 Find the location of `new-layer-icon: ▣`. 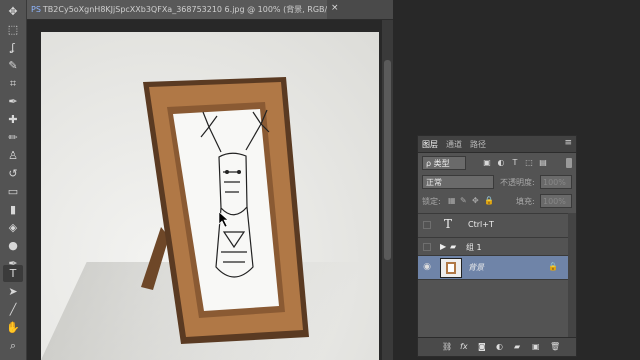

new-layer-icon: ▣ is located at coordinates (536, 346).